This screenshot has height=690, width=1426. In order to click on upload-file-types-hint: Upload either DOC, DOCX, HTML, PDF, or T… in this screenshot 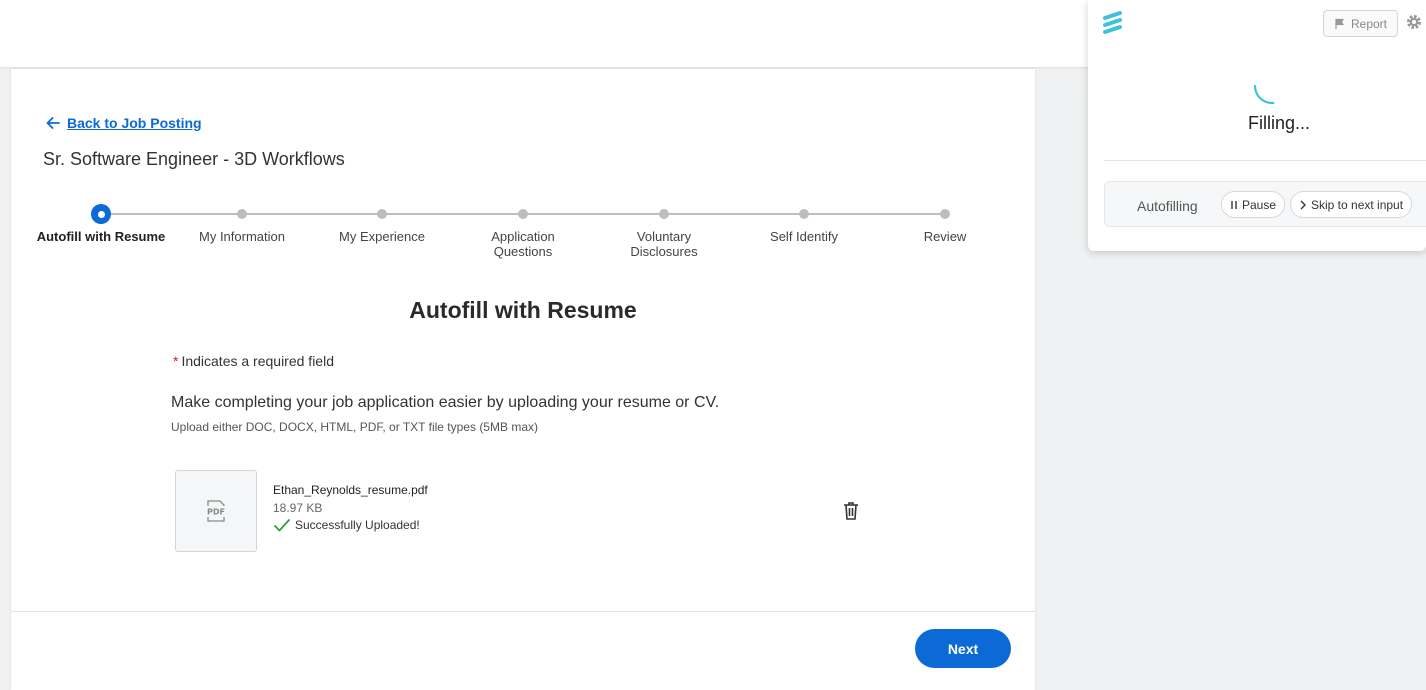, I will do `click(354, 427)`.